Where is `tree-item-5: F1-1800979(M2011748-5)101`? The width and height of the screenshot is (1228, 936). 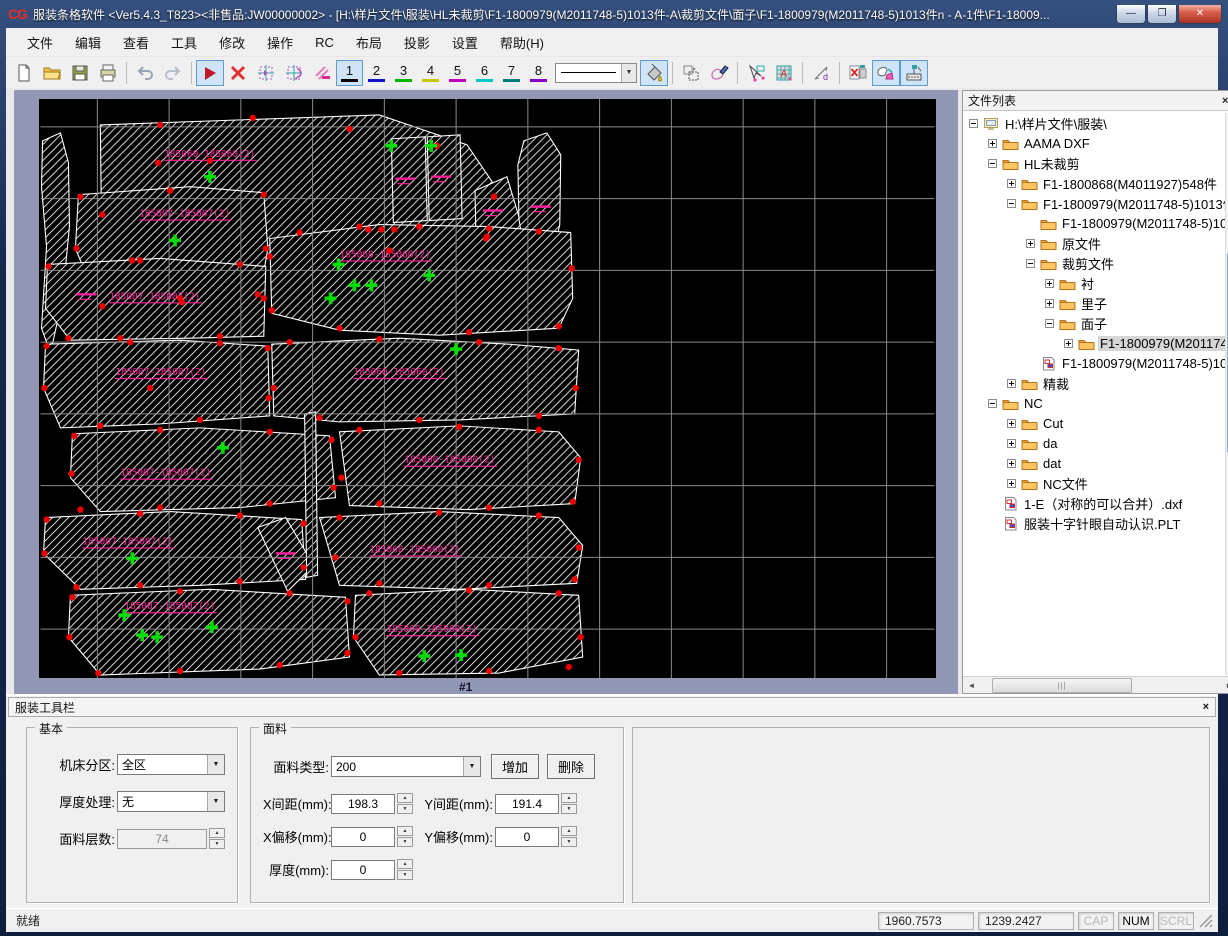
tree-item-5: F1-1800979(M2011748-5)101 is located at coordinates (1095, 223).